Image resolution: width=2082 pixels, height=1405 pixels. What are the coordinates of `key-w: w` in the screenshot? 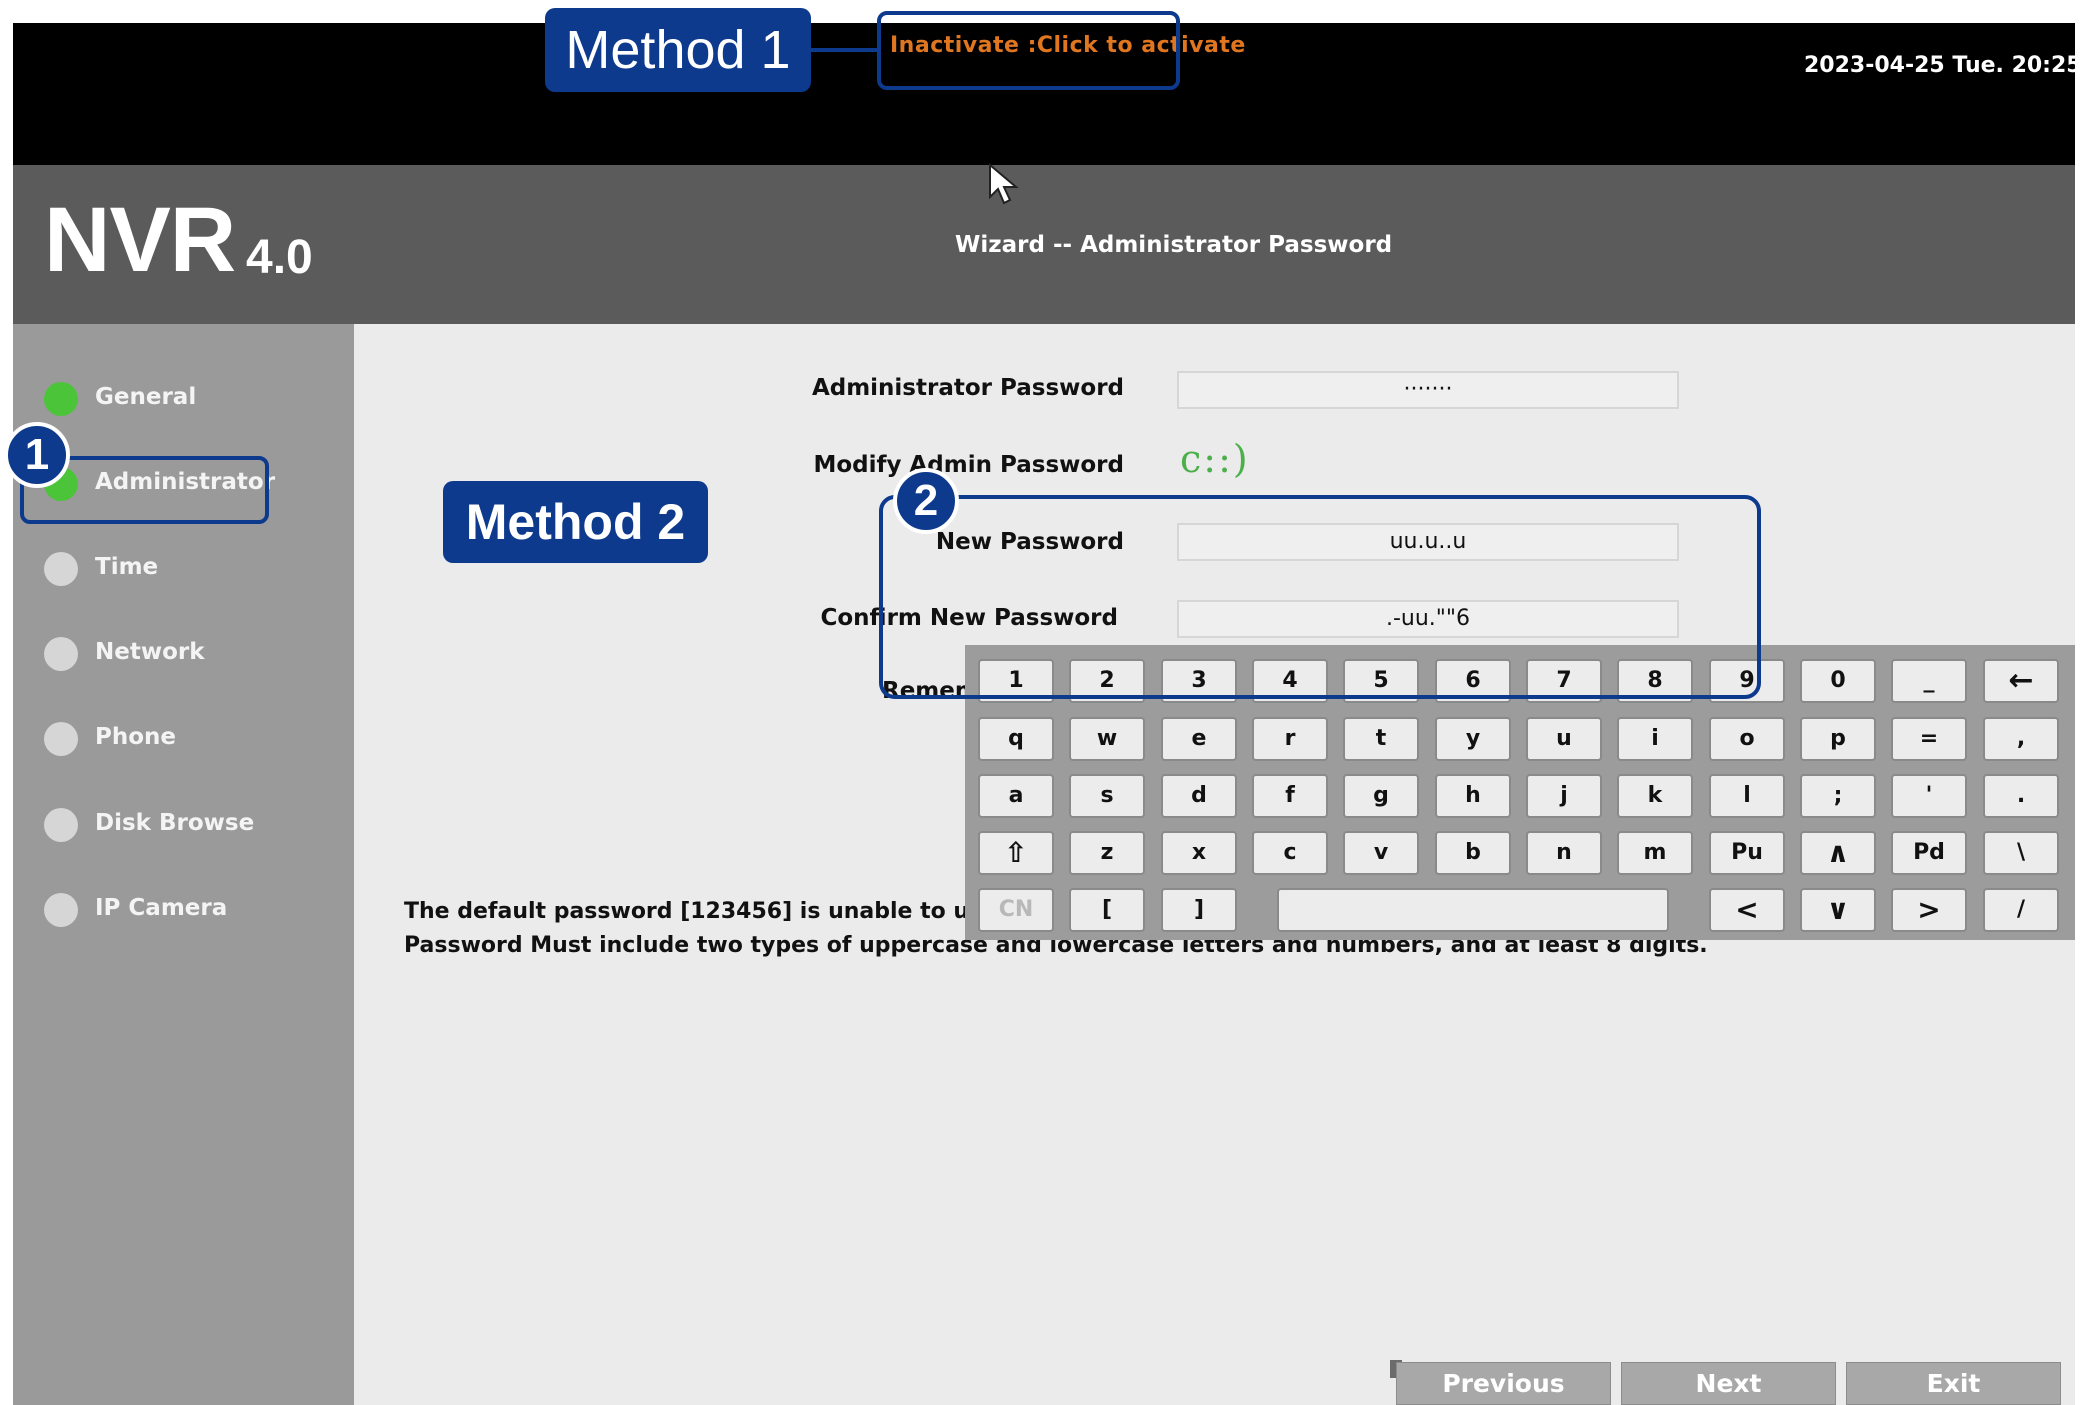 It's located at (1107, 739).